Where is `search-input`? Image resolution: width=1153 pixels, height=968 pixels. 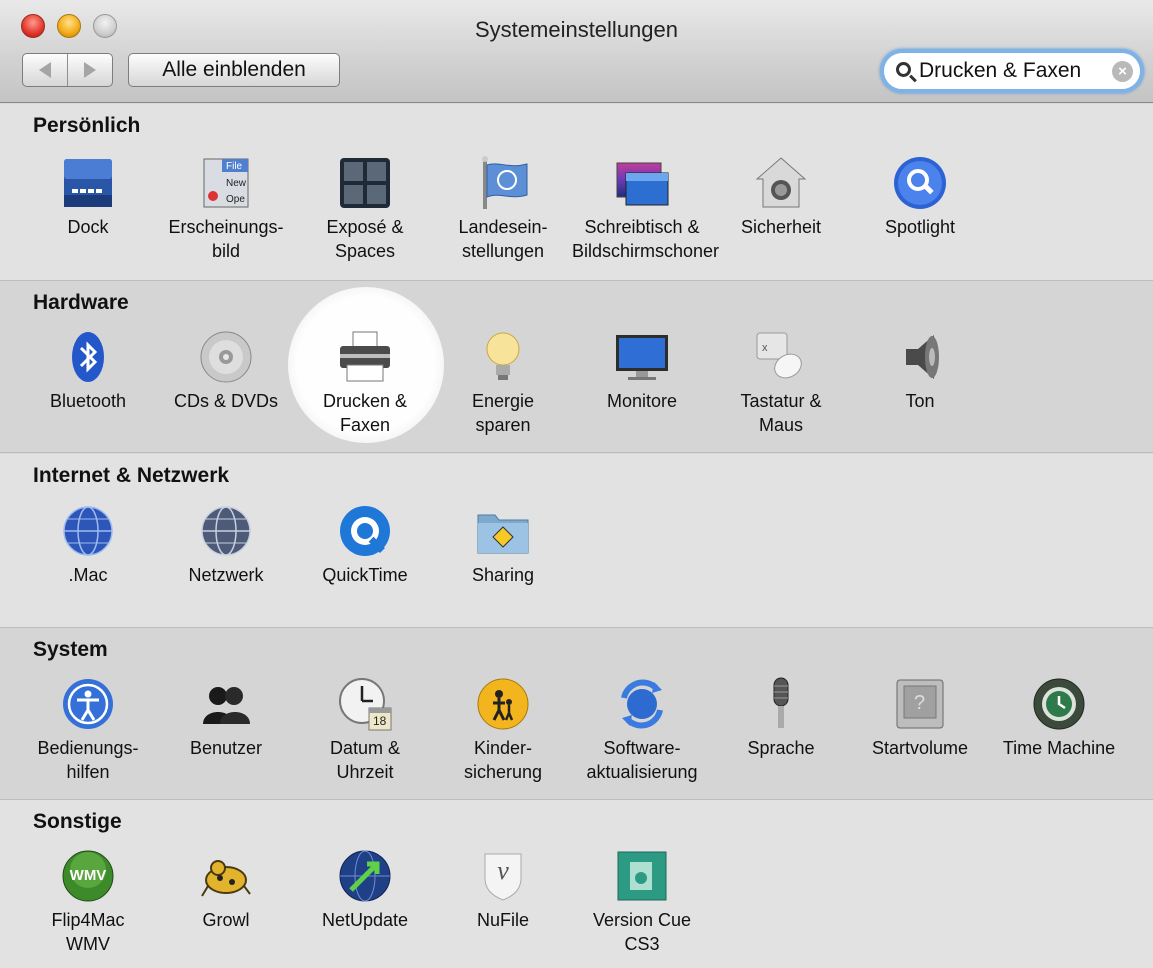
search-input is located at coordinates (1014, 71).